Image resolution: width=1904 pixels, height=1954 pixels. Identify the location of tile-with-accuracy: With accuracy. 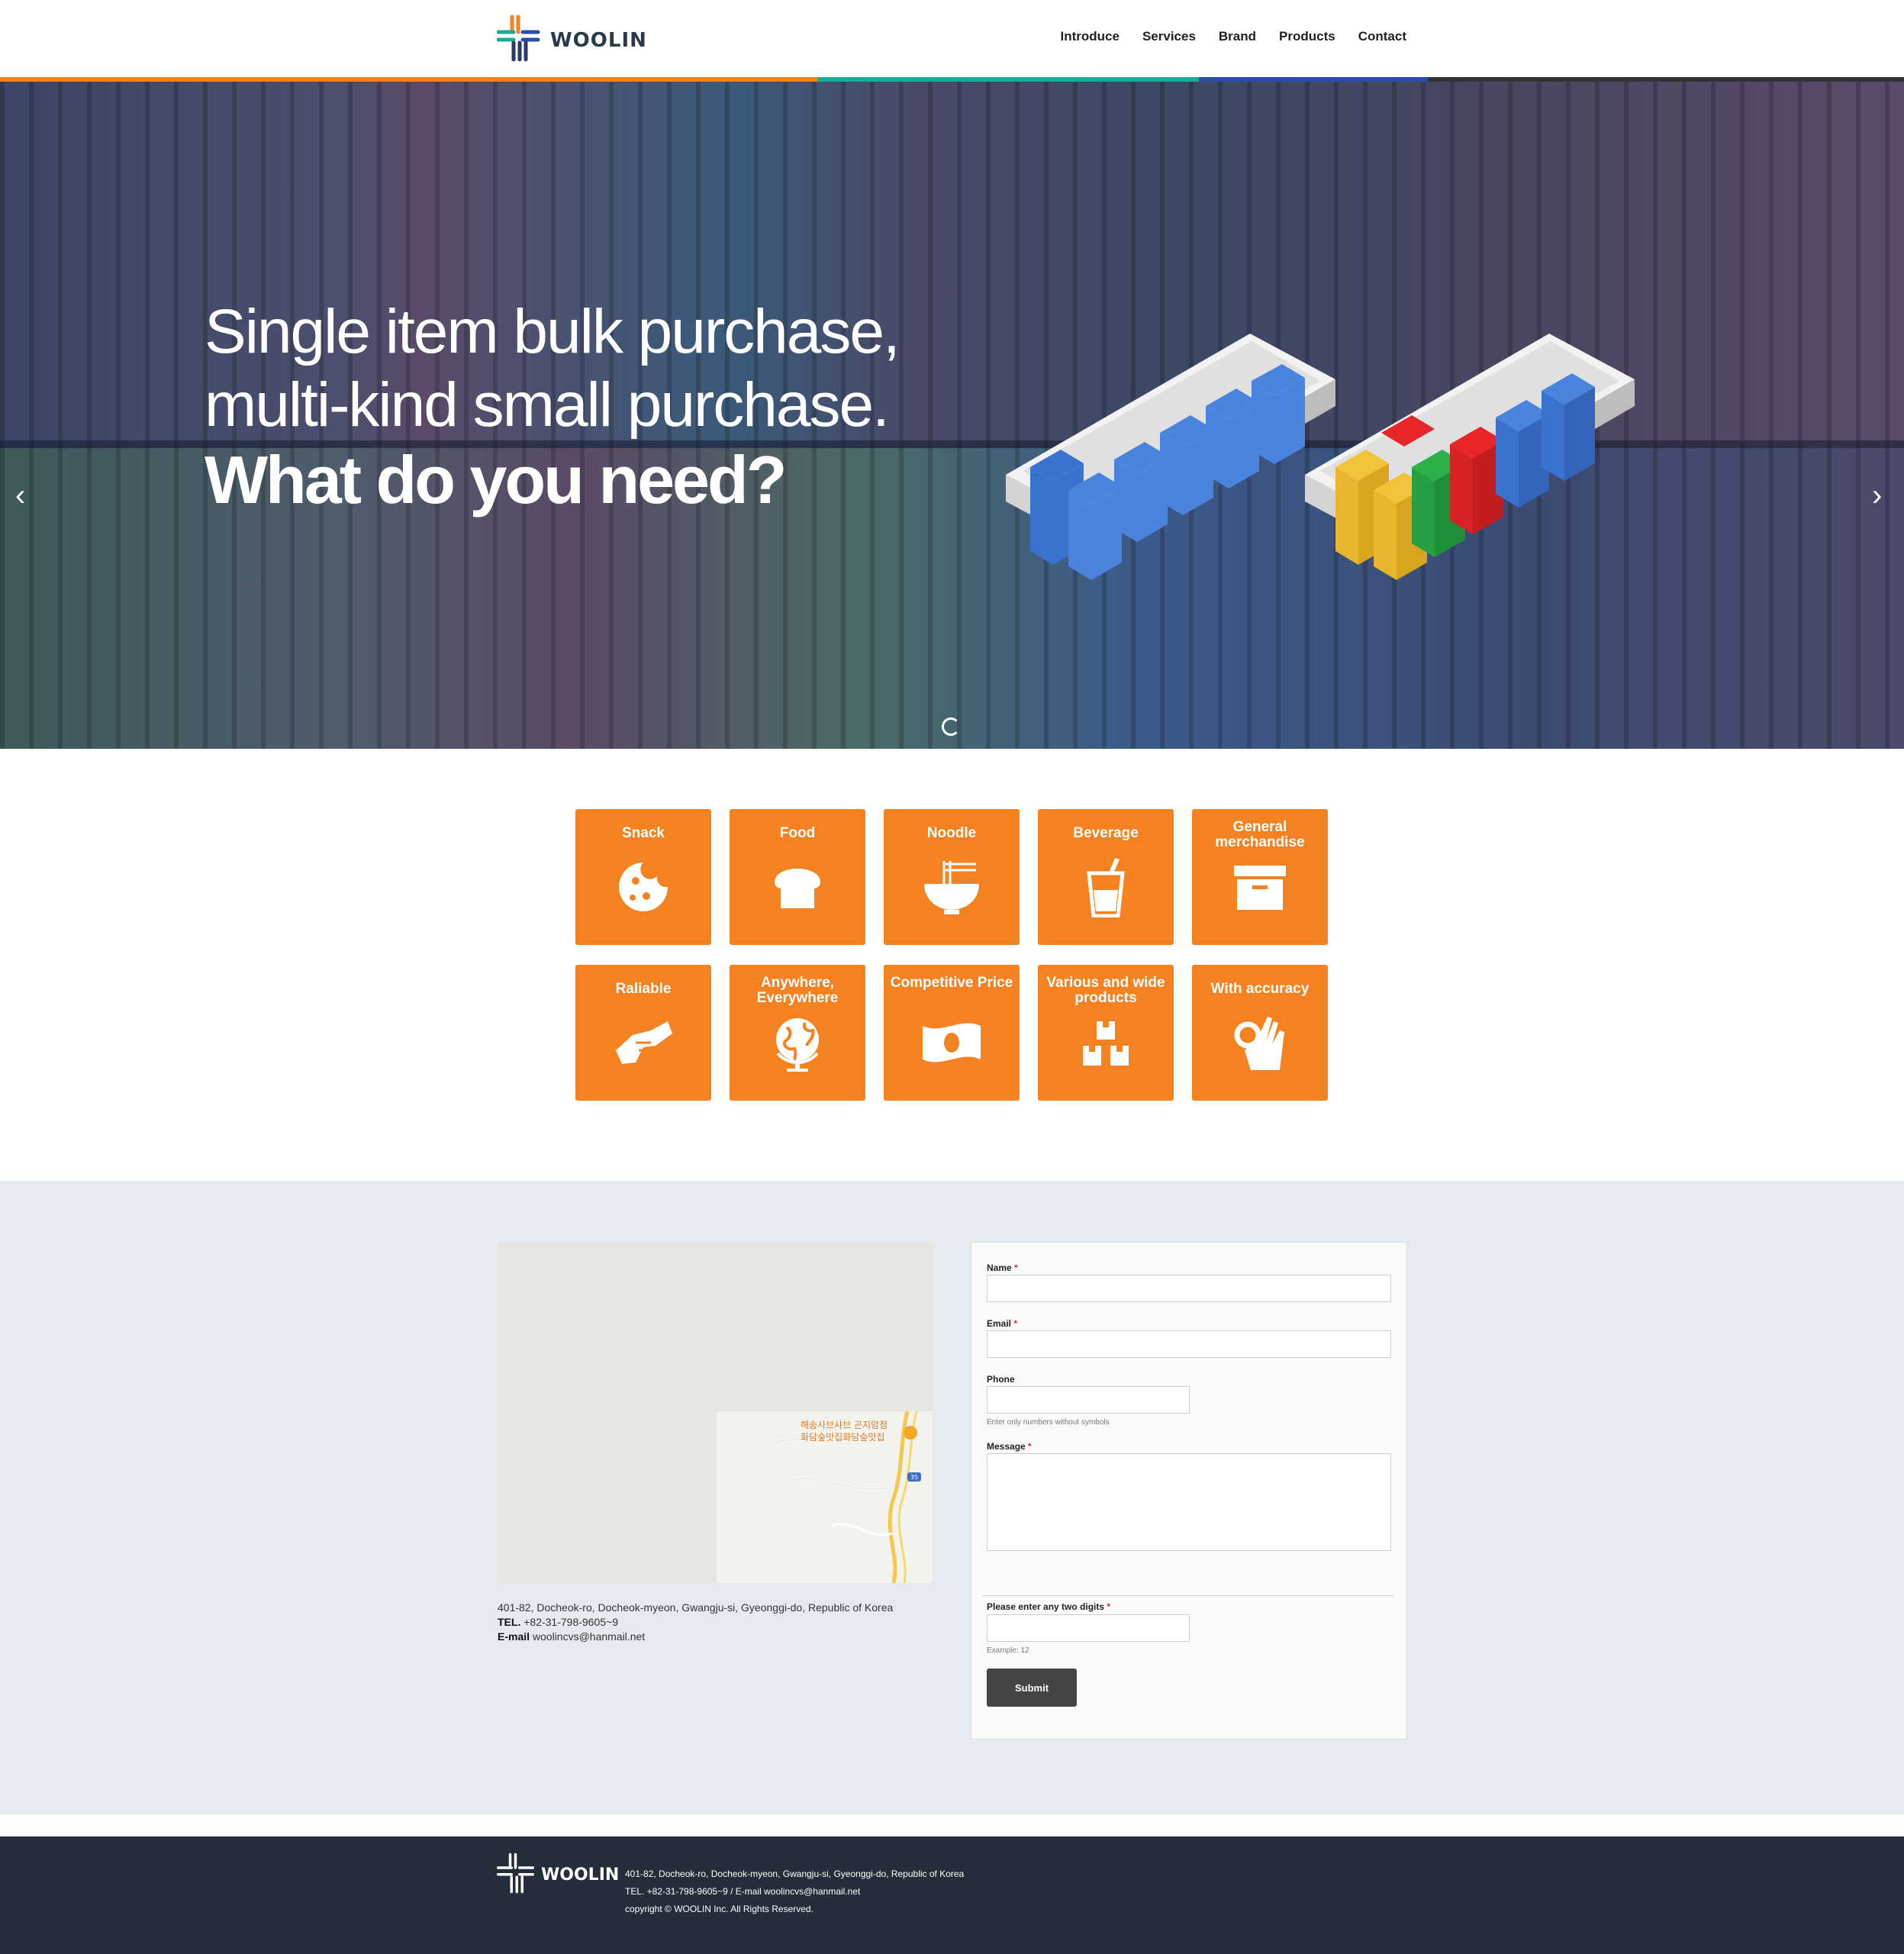
(1260, 1033).